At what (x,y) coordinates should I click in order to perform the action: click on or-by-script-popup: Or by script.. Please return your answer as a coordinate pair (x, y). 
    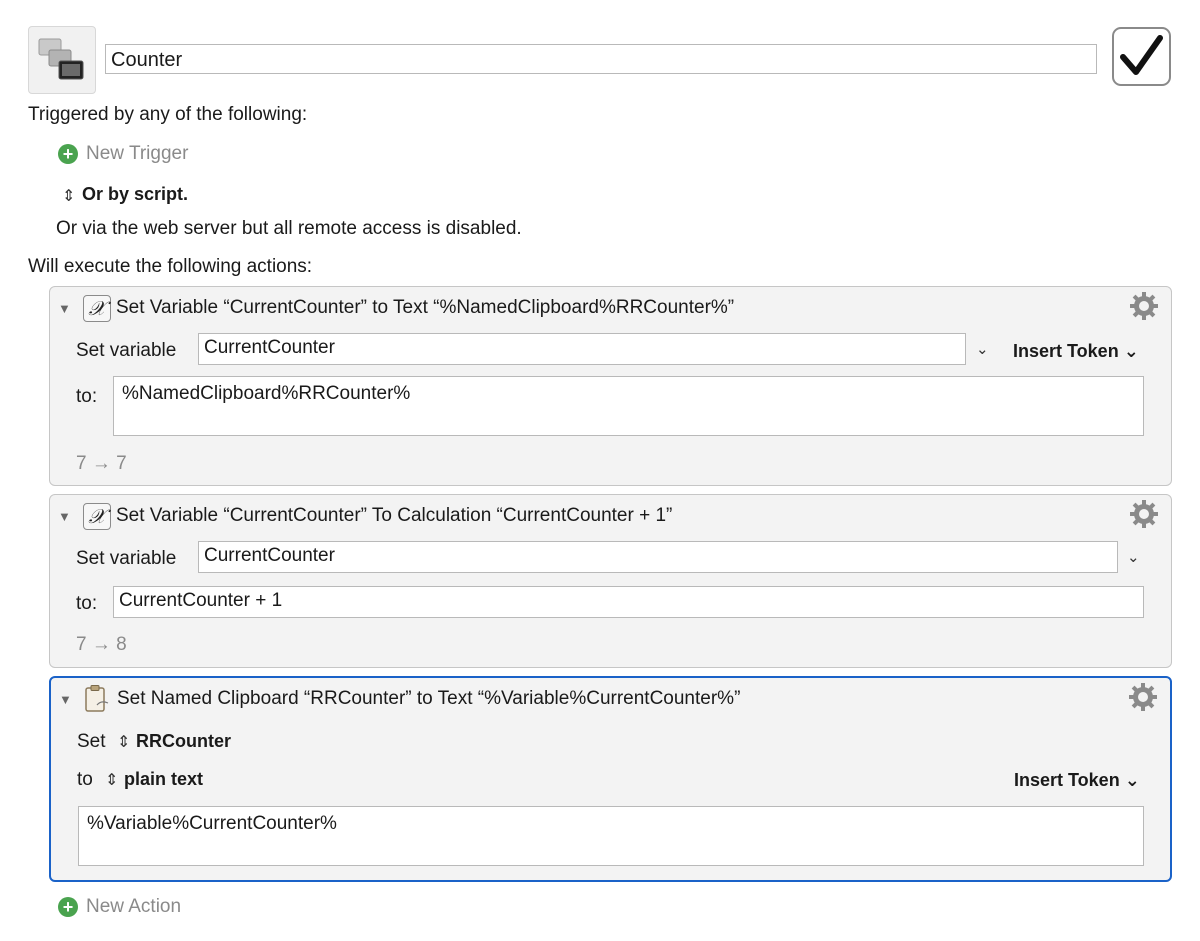
    Looking at the image, I should click on (135, 194).